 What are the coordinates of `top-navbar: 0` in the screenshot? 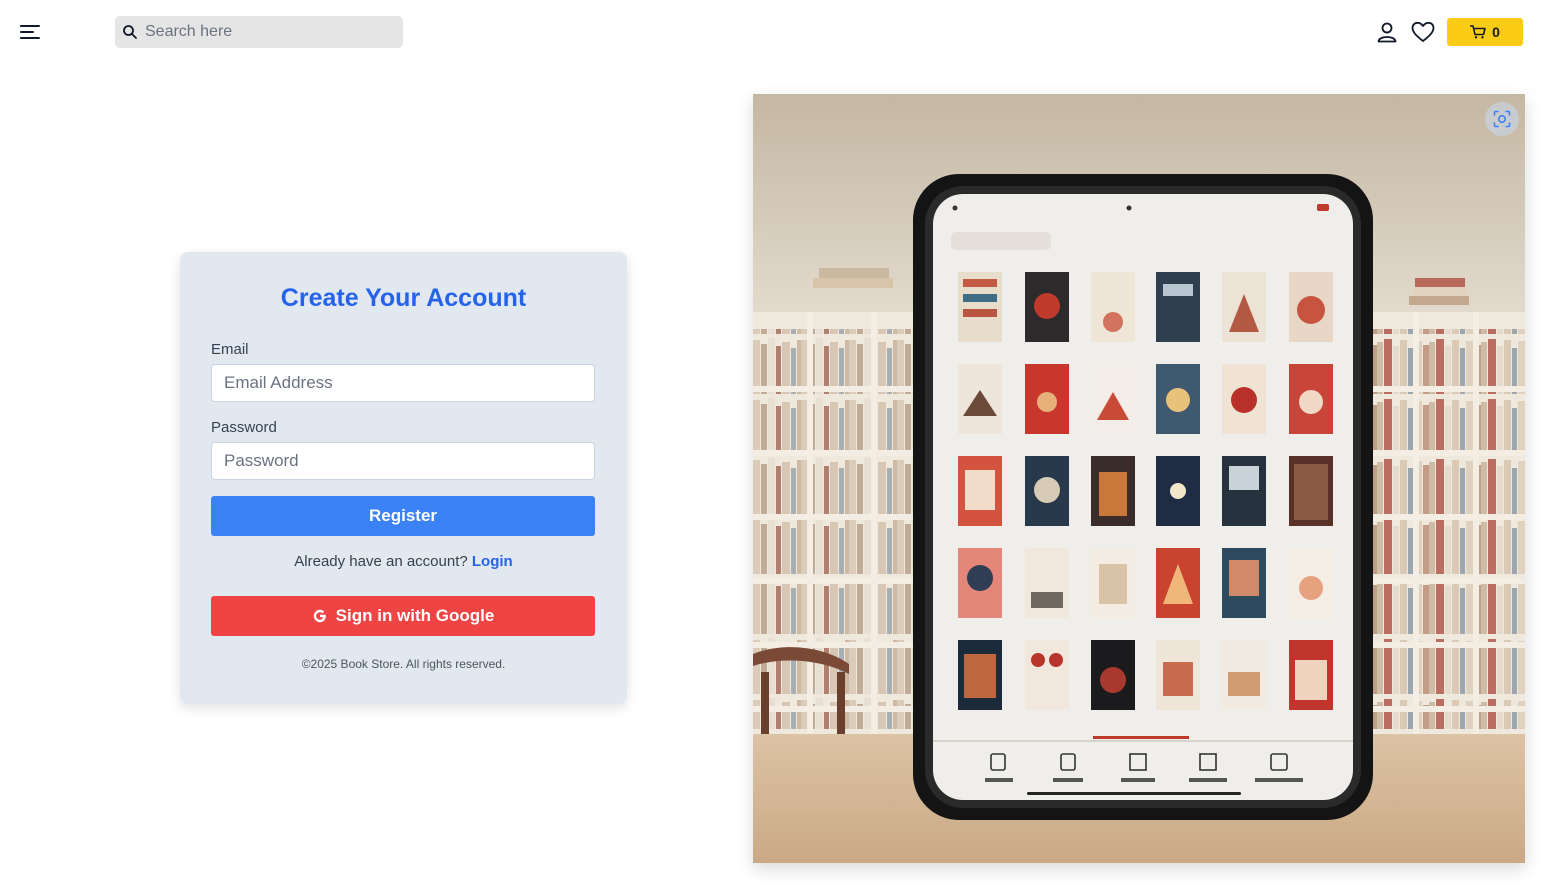 It's located at (780, 32).